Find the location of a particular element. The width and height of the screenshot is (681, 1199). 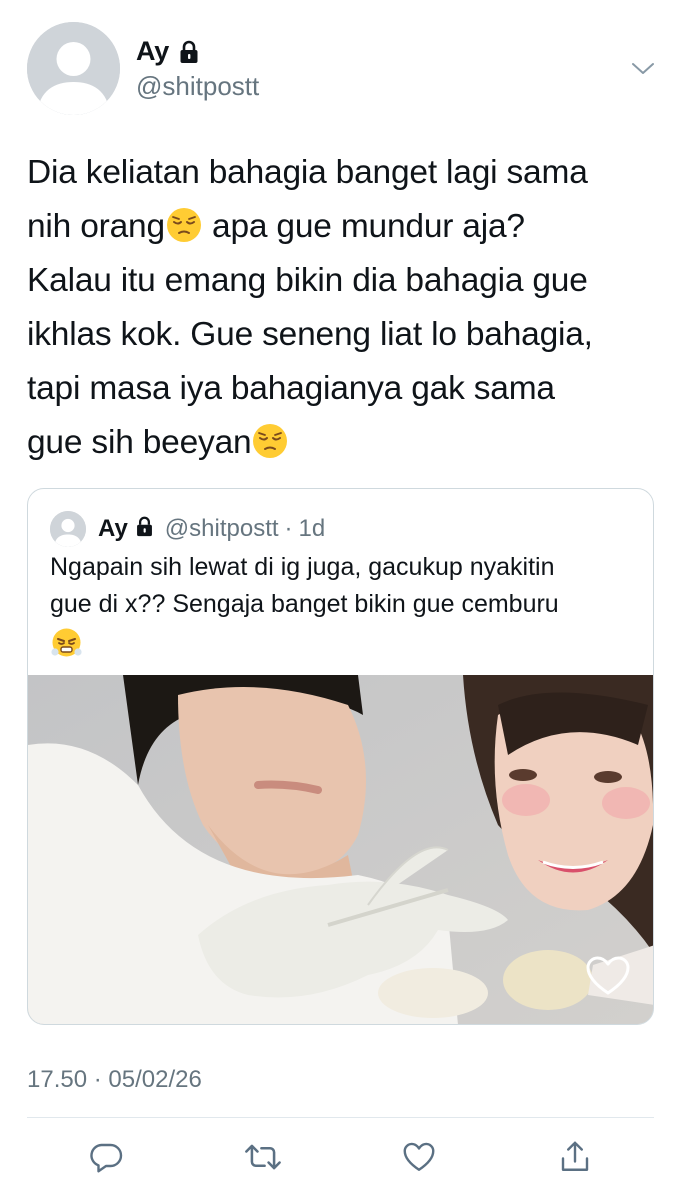

tweet-text-line: nih orang apa gue mundur aja? is located at coordinates (342, 227).